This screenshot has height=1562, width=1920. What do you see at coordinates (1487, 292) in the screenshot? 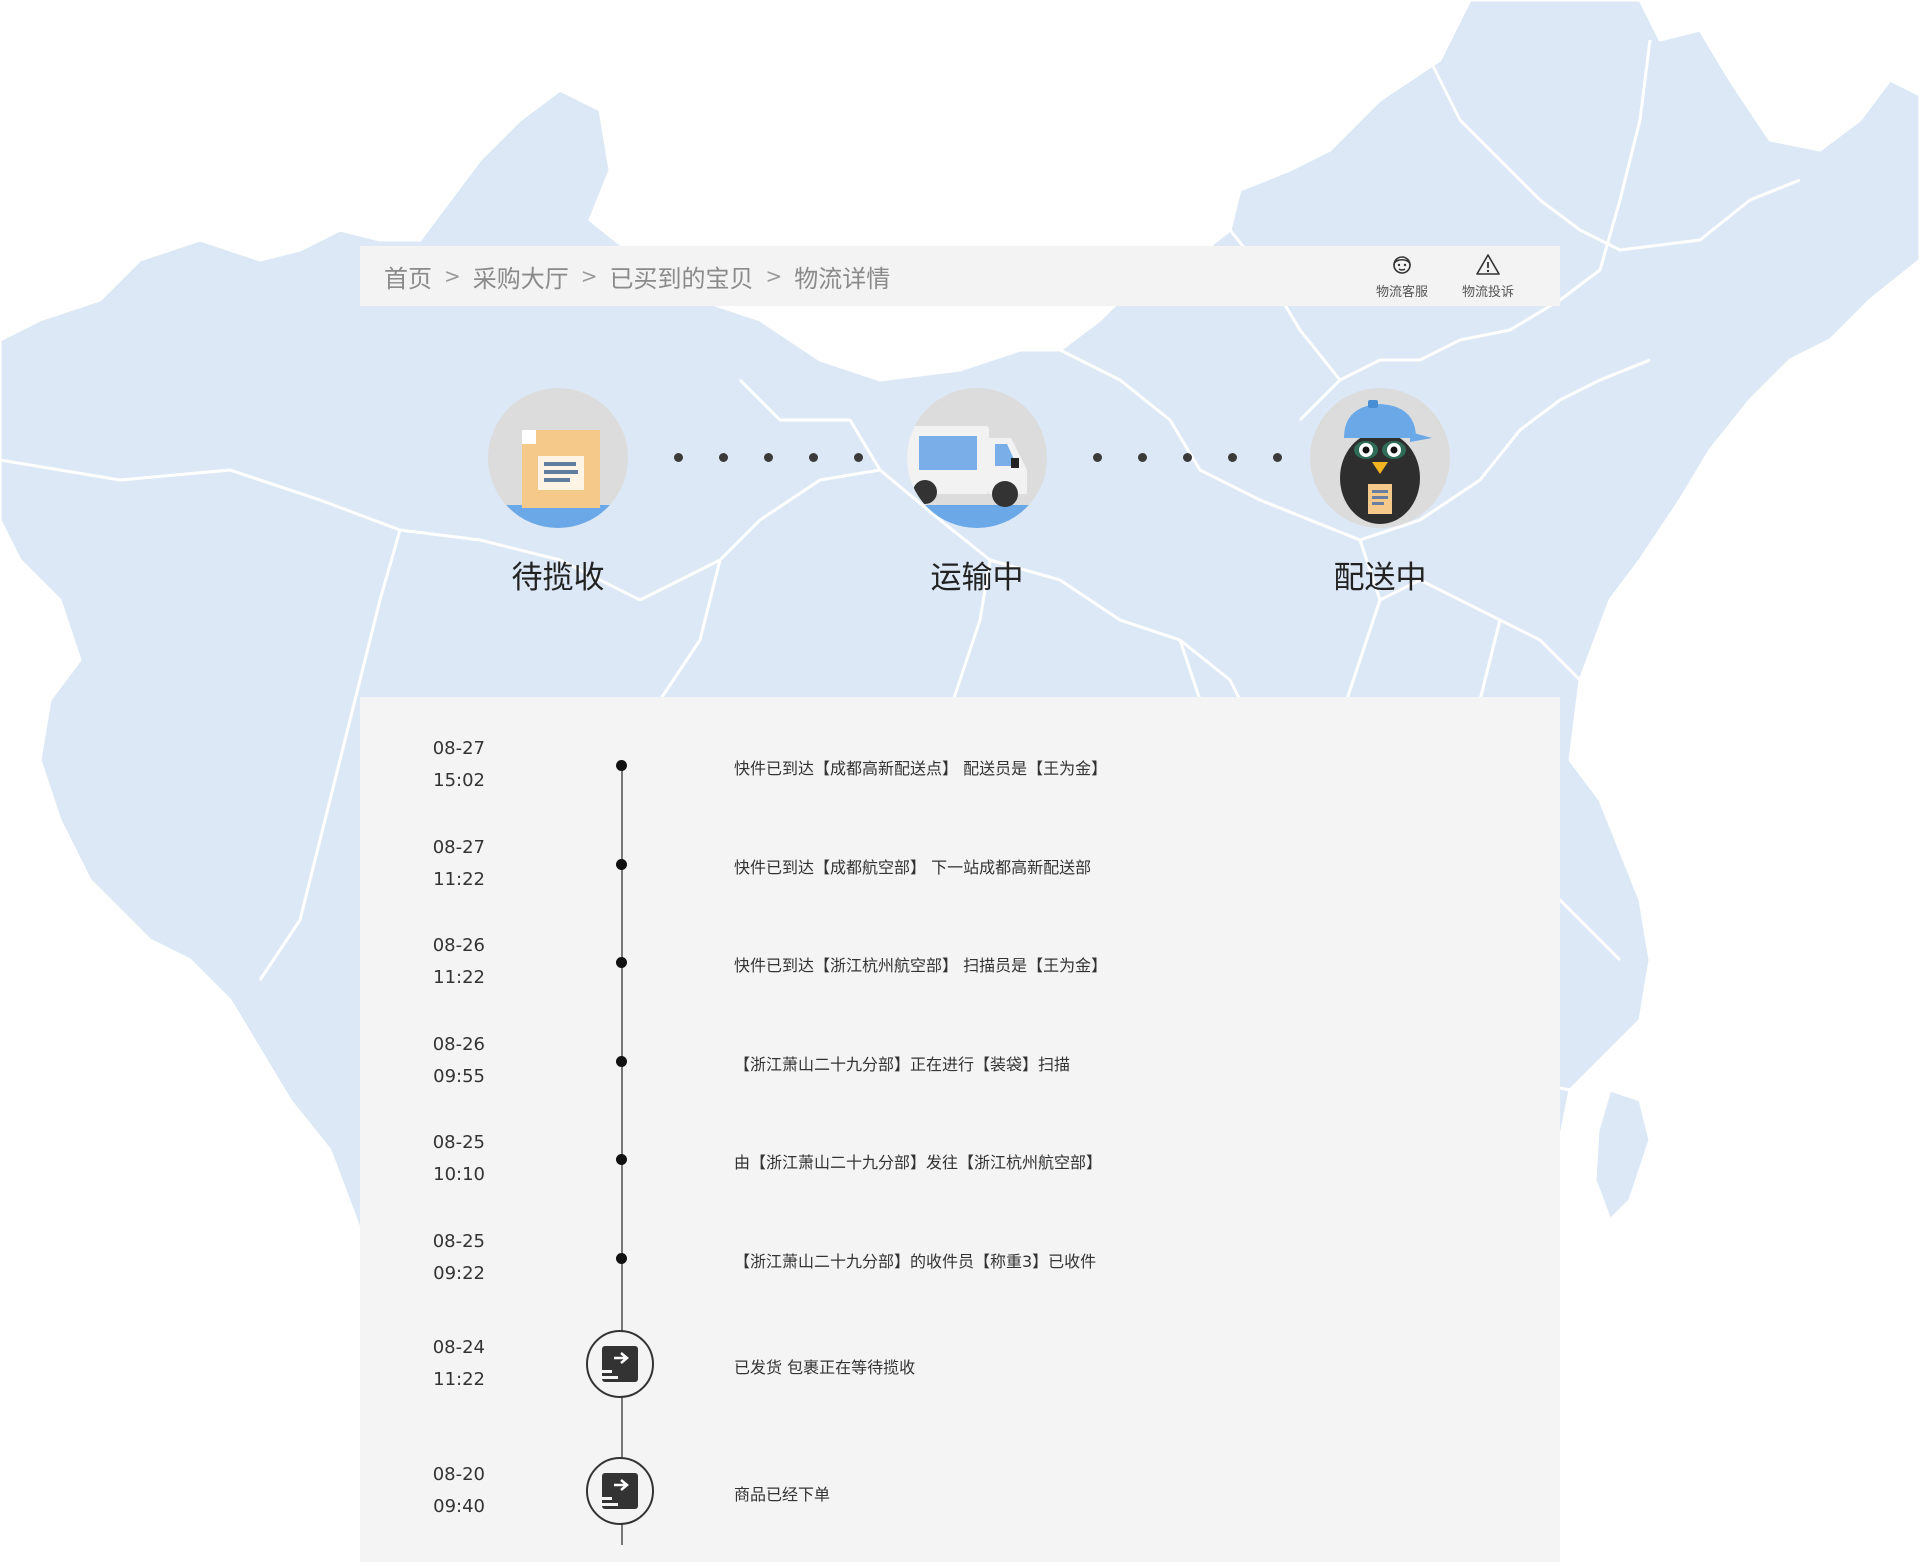
I see `logistics-complaint-label: 物流投诉` at bounding box center [1487, 292].